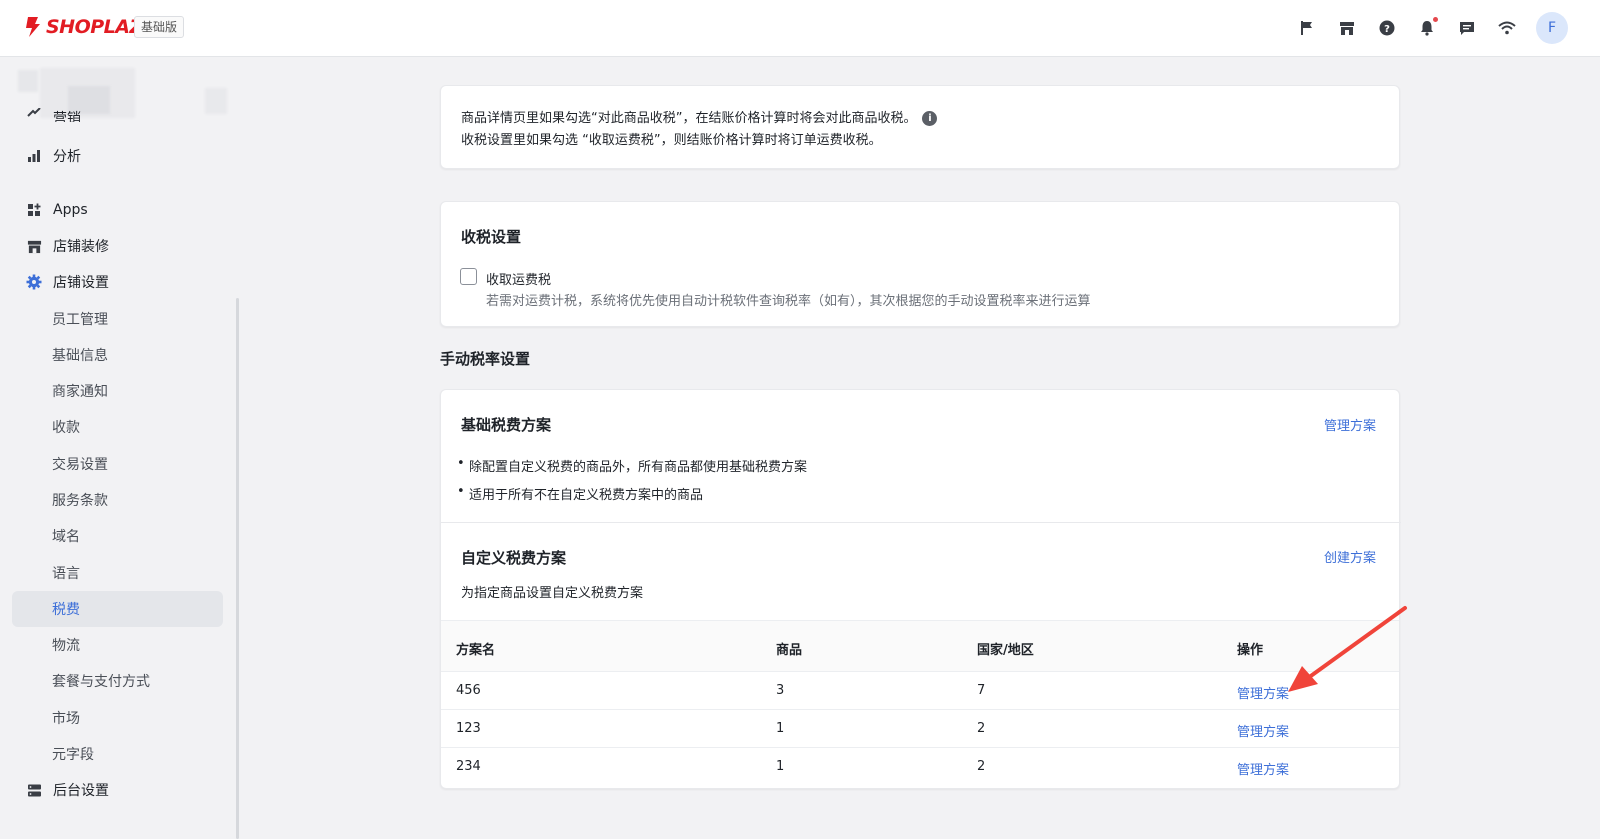  I want to click on shoplazza-logo-icon, so click(33, 27).